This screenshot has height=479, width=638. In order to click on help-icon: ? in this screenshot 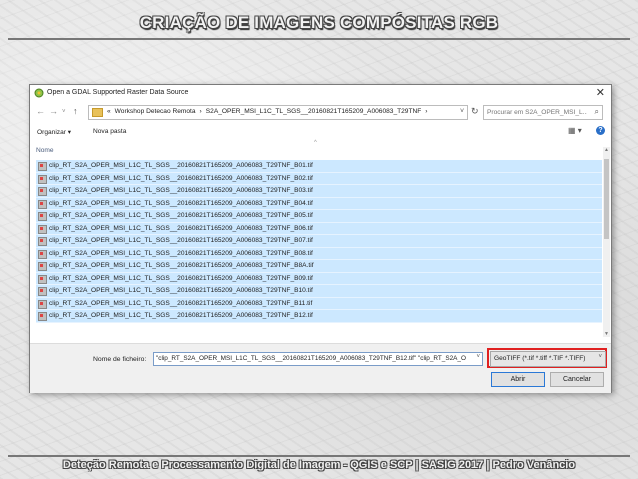, I will do `click(600, 130)`.